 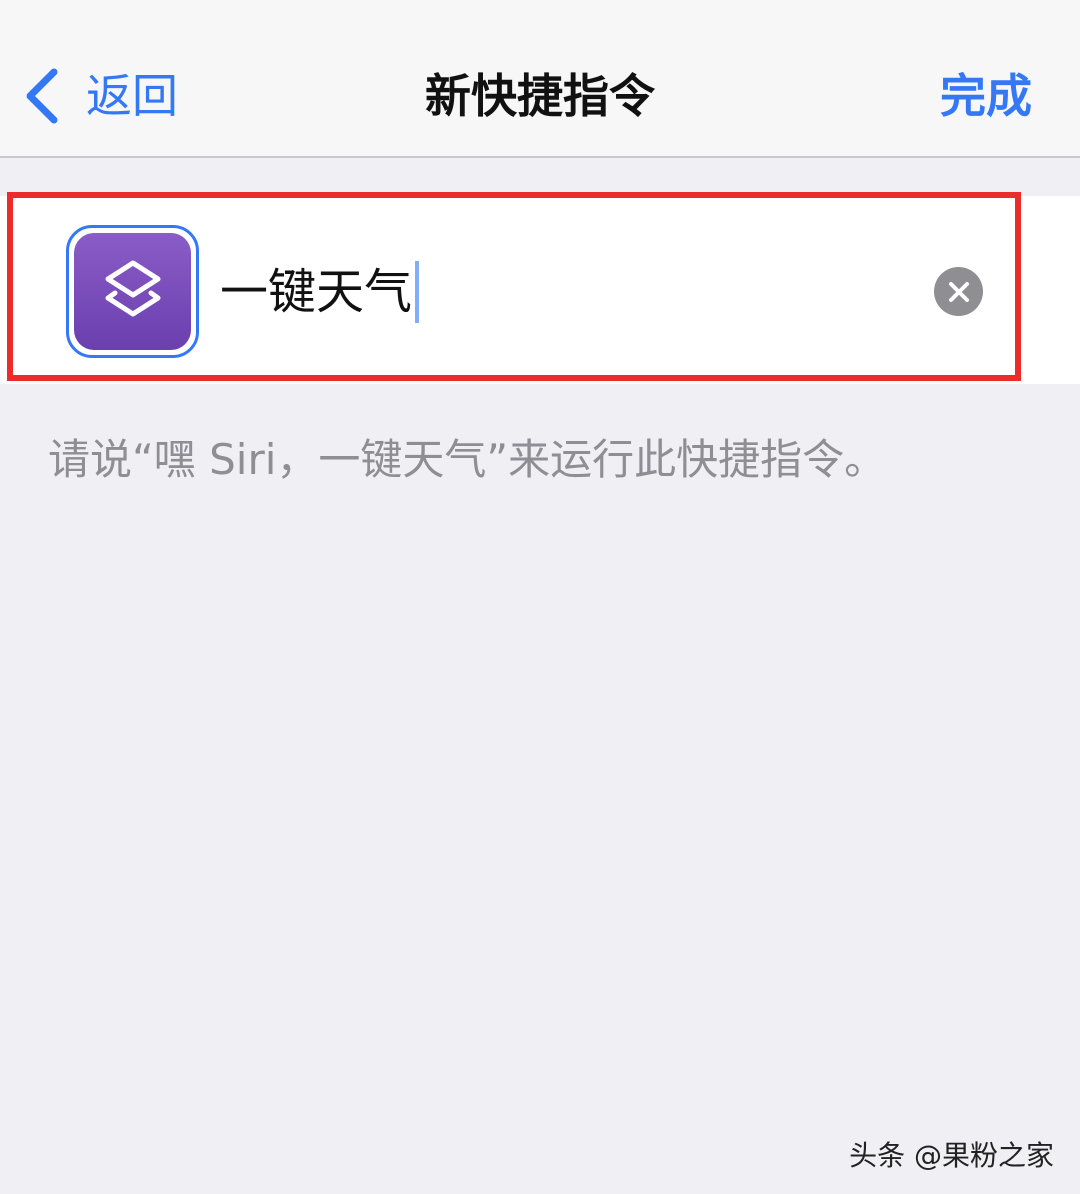 What do you see at coordinates (951, 1155) in the screenshot?
I see `watermark: 头条 @果粉之家` at bounding box center [951, 1155].